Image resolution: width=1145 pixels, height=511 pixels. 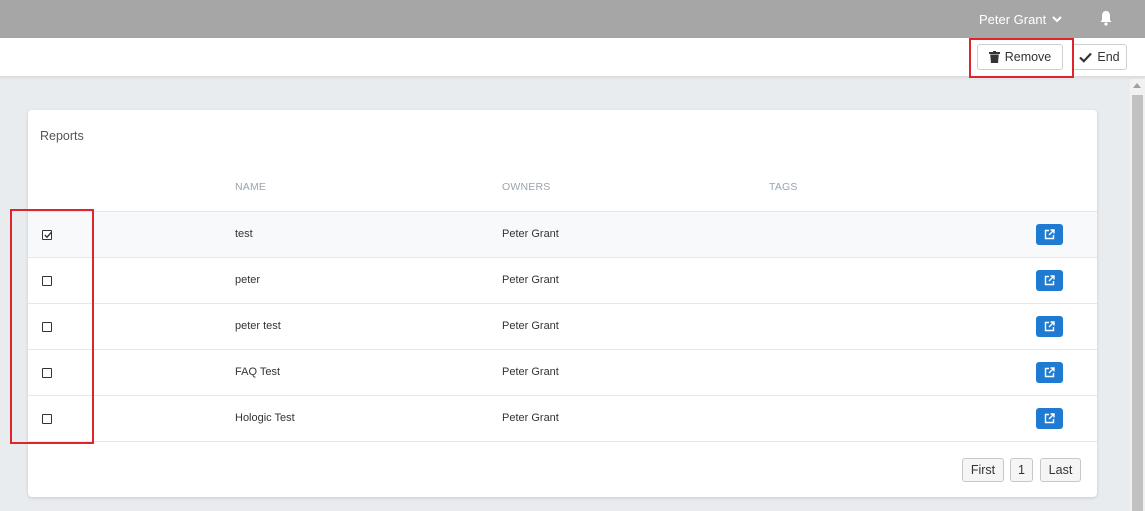 I want to click on report-name: FAQ Test, so click(x=258, y=372).